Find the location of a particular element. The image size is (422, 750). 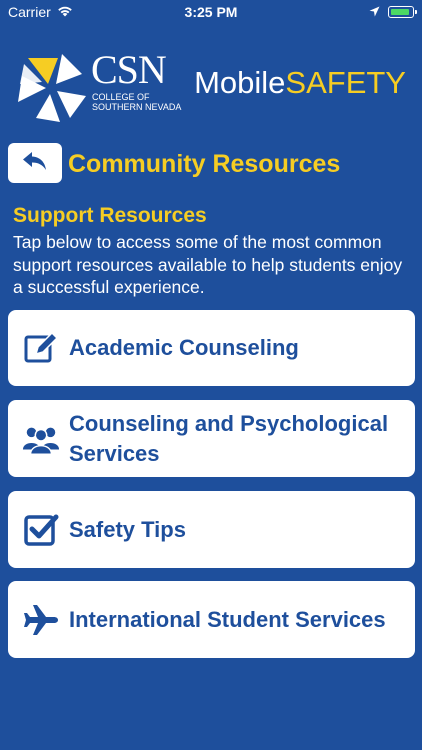

org-short-name: CSN is located at coordinates (129, 69).